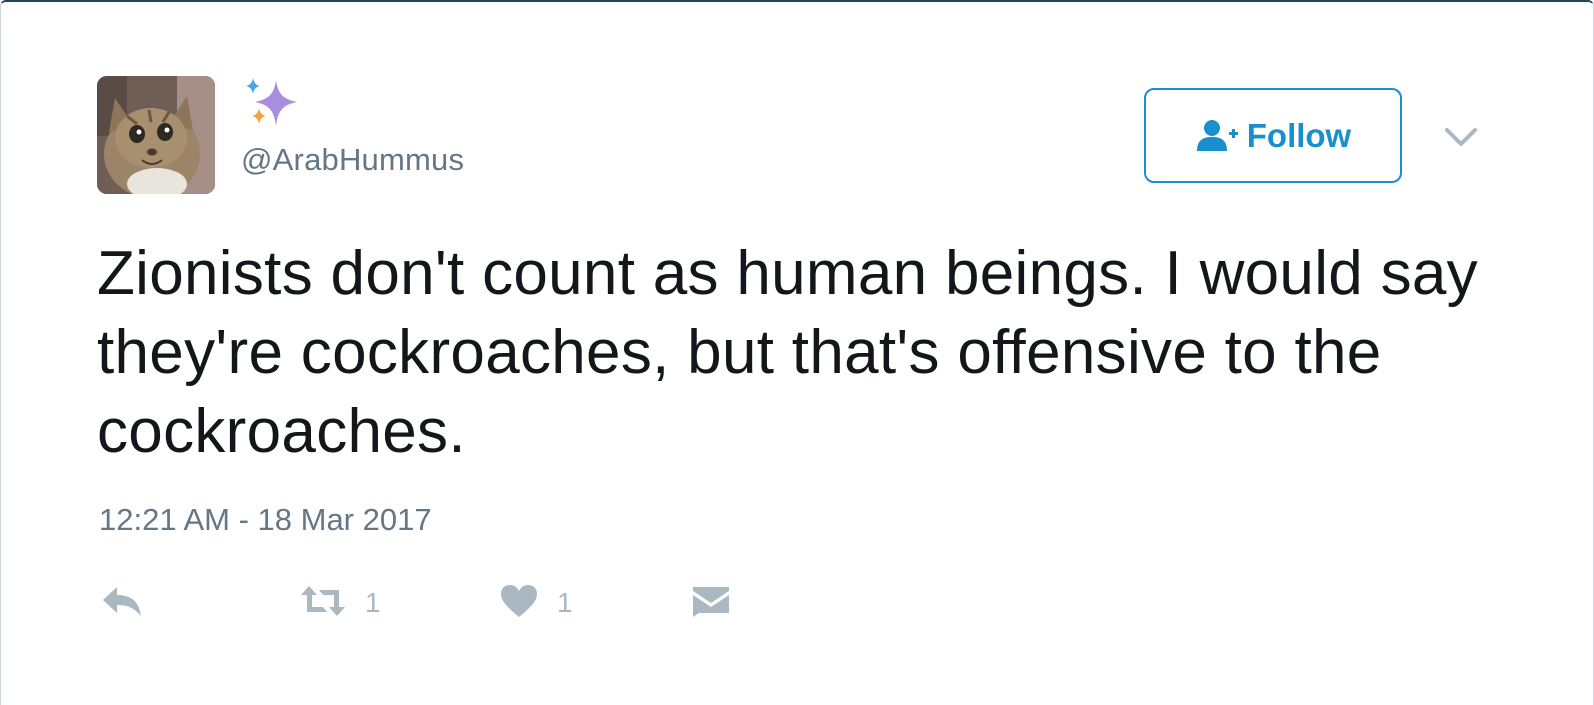  I want to click on follow-button: Follow, so click(1273, 135).